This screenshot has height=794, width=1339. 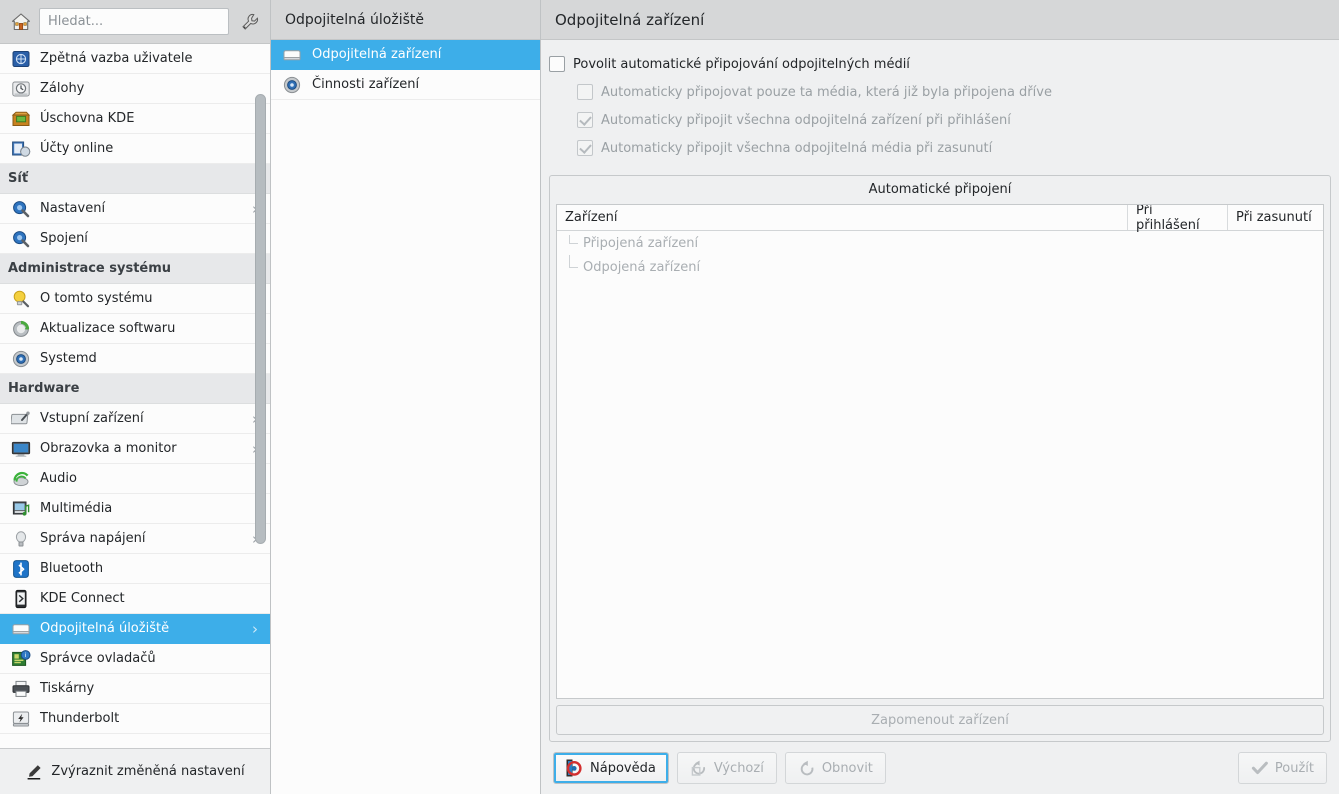 I want to click on forget-device-label: Zapomenout zařízení, so click(x=940, y=720).